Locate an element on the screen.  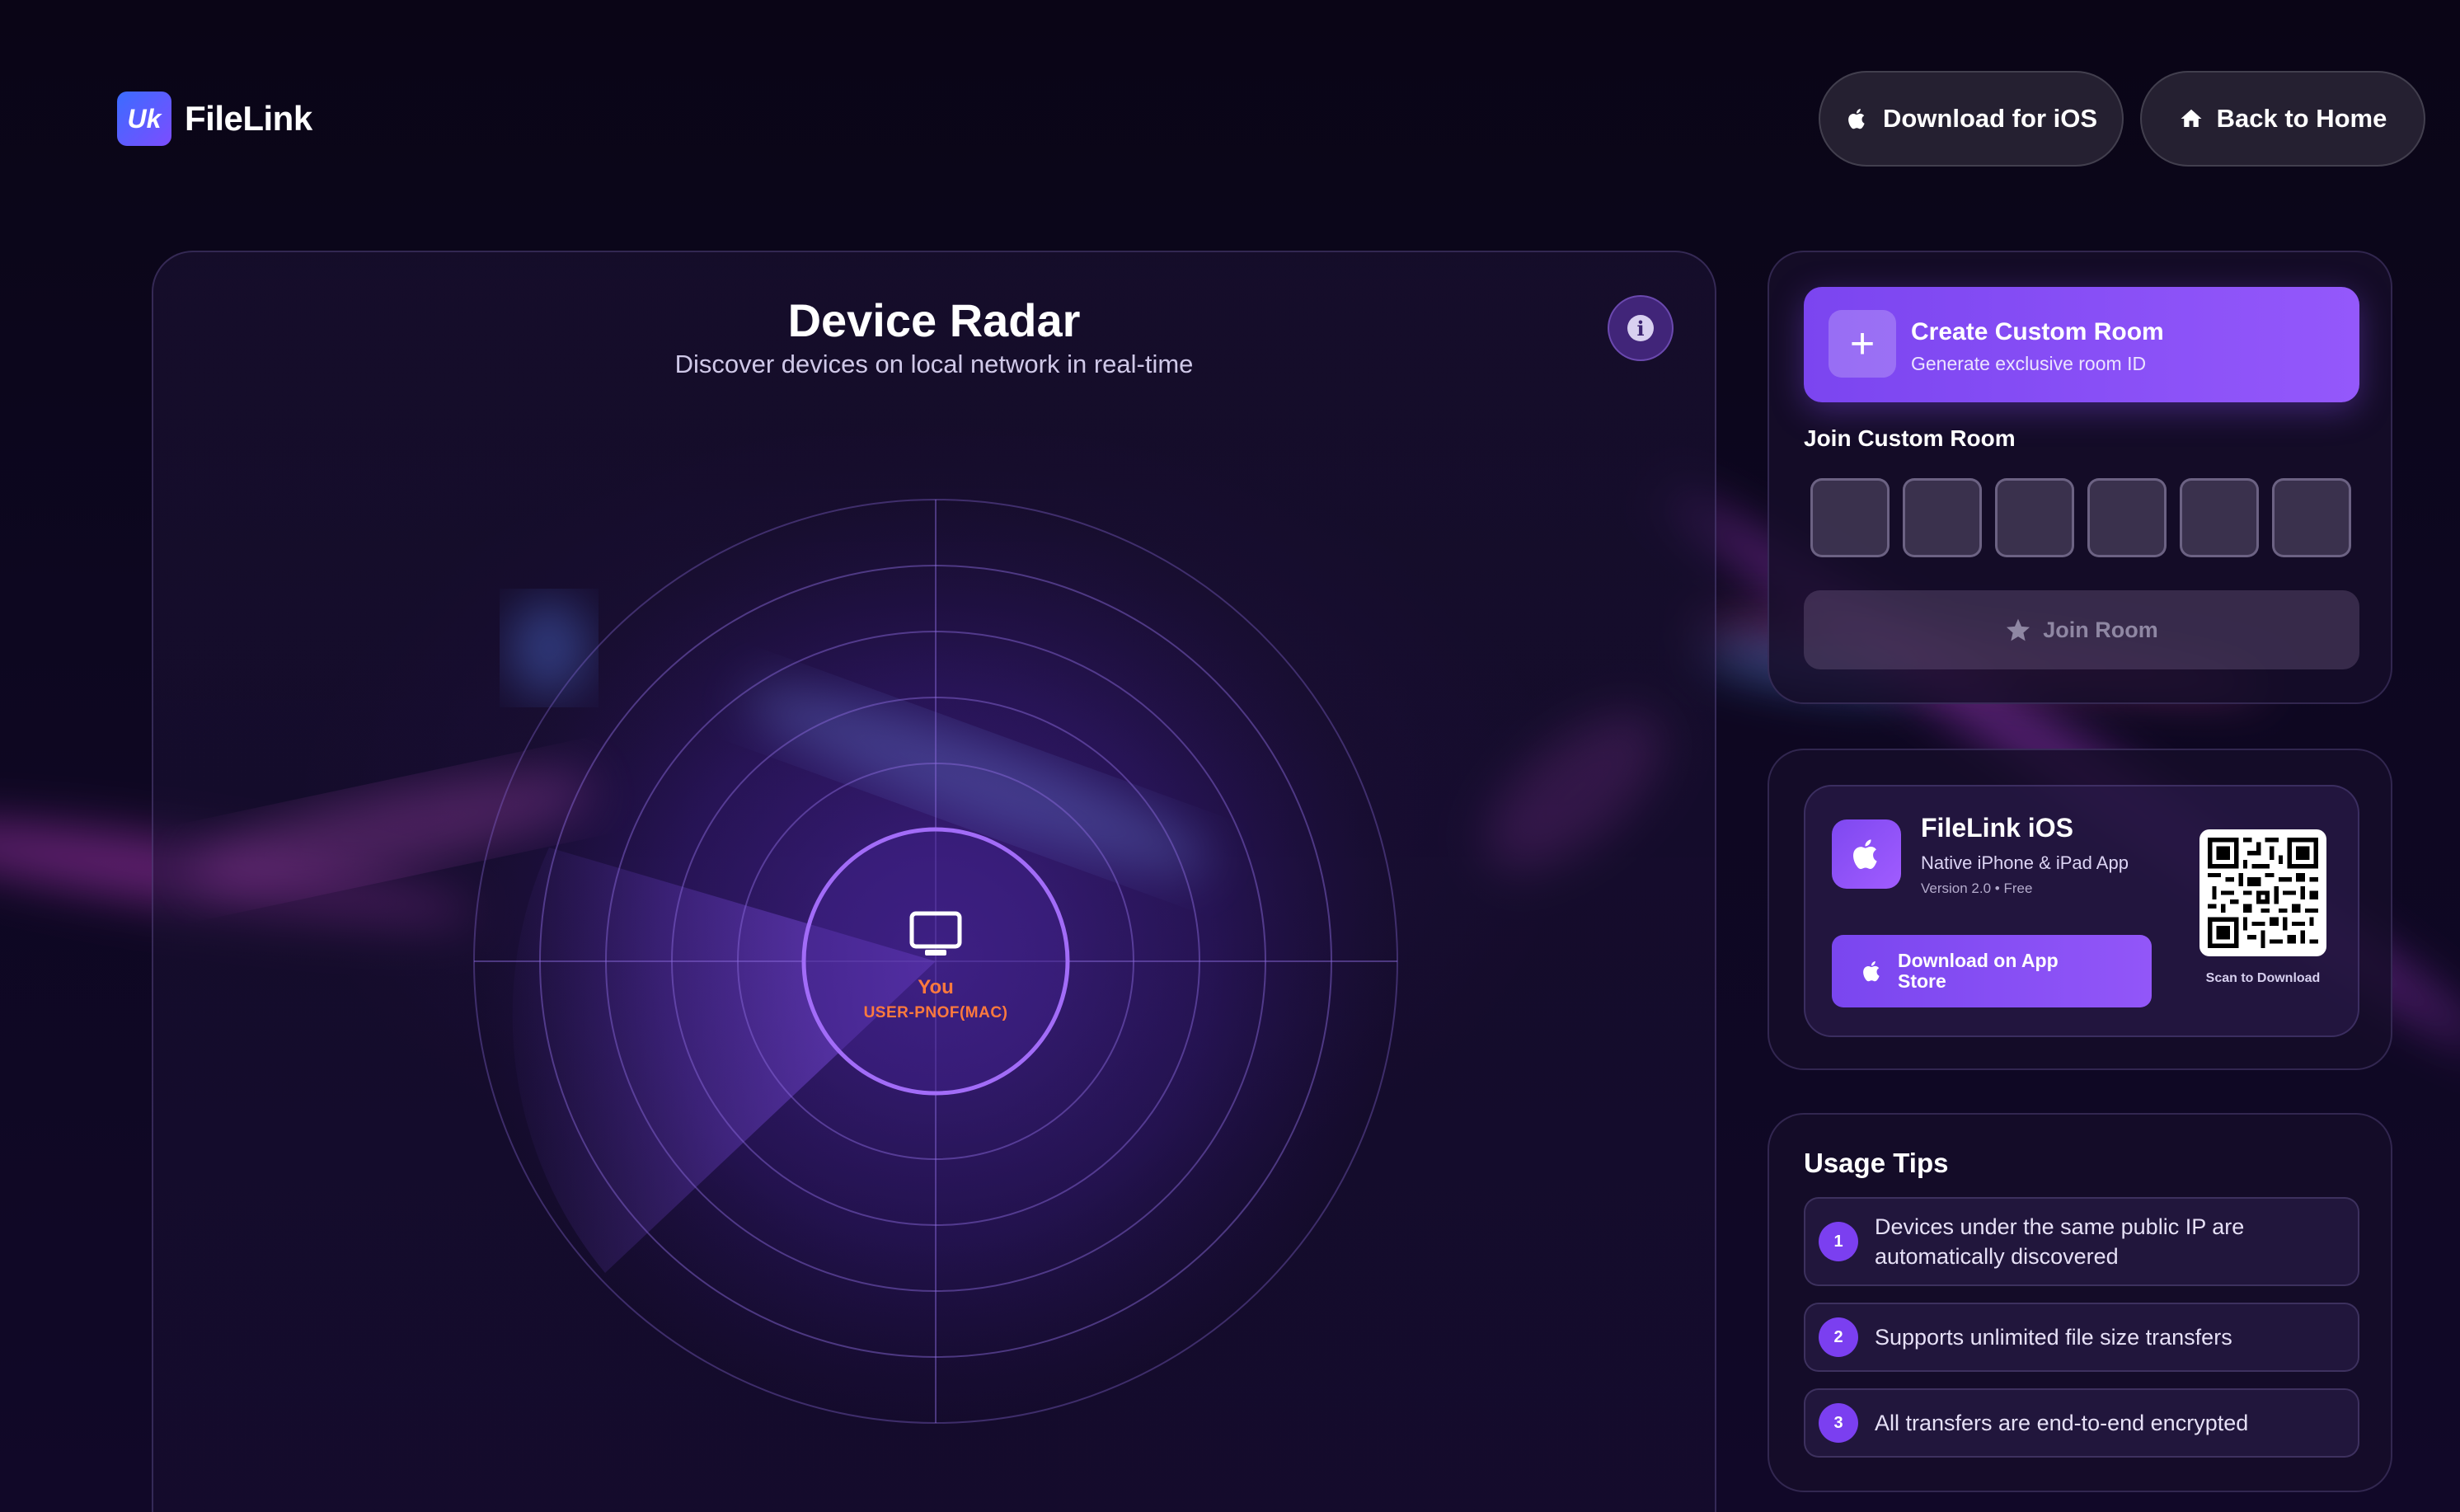
home-icon is located at coordinates (2191, 118).